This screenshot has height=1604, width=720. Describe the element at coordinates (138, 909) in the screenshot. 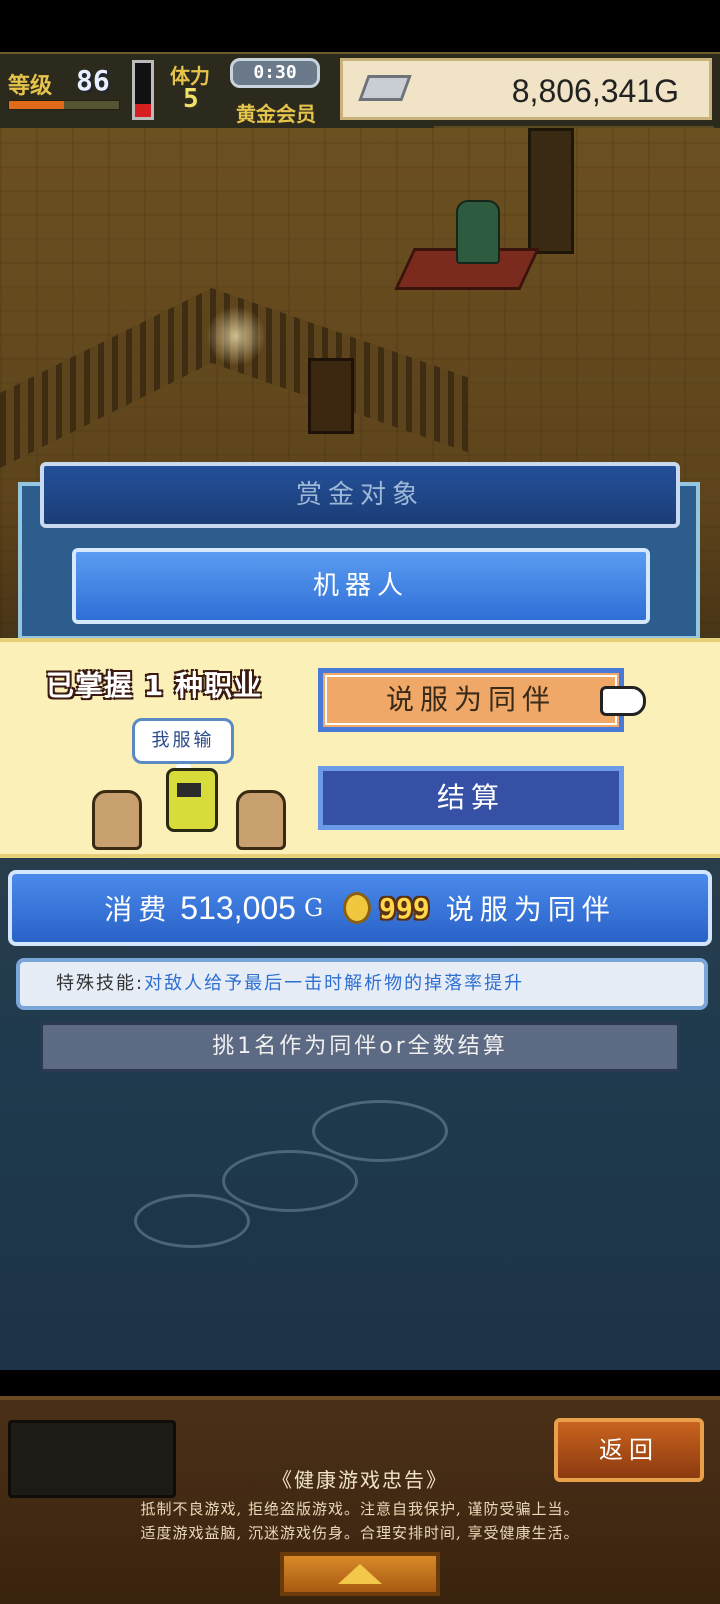

I see `cost-label: 消费` at that location.